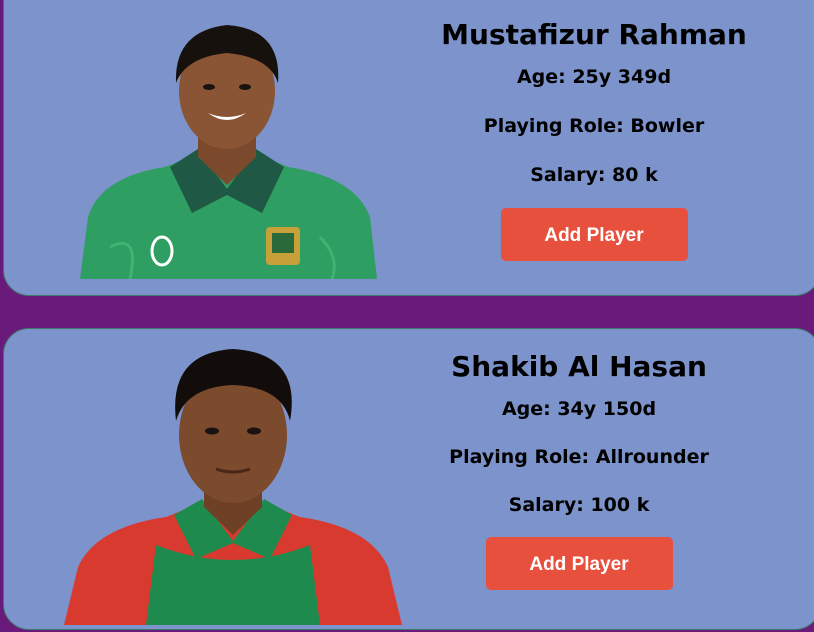  I want to click on player-age: Age: 34y 150d, so click(579, 409).